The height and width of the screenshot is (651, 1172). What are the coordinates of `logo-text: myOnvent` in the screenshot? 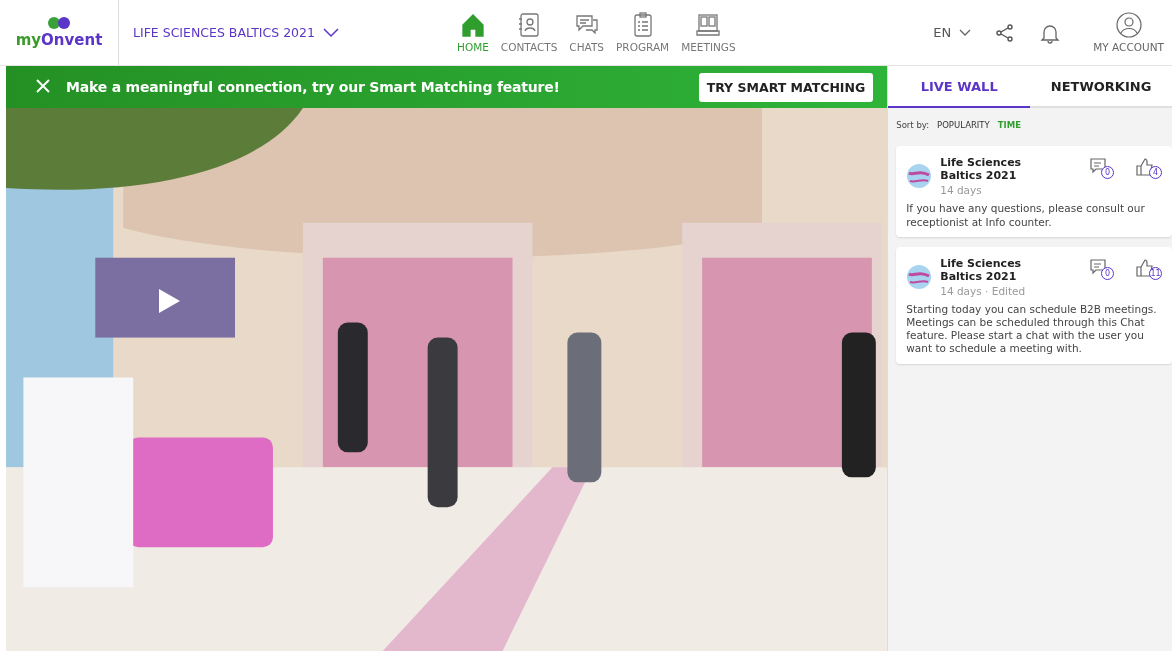 It's located at (59, 39).